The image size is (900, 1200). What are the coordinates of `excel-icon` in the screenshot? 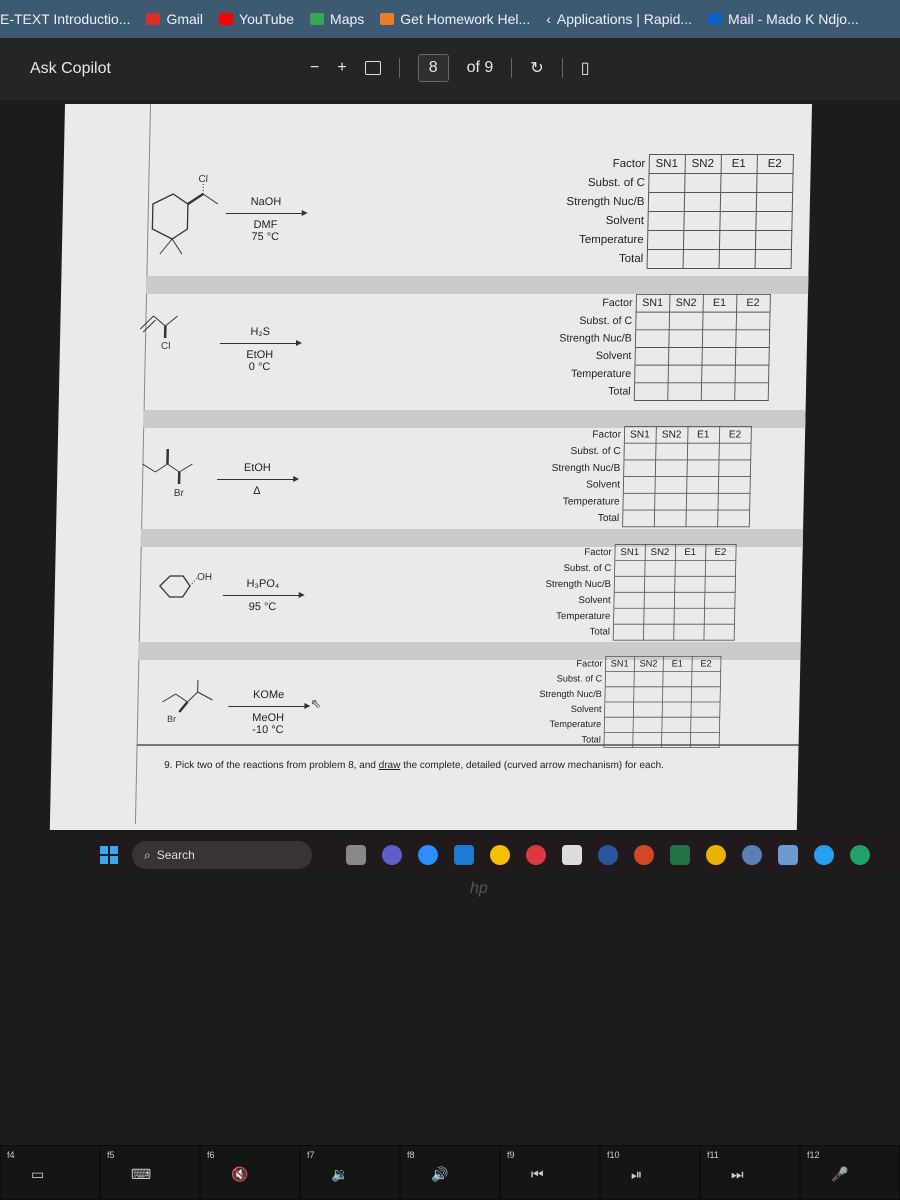 It's located at (680, 855).